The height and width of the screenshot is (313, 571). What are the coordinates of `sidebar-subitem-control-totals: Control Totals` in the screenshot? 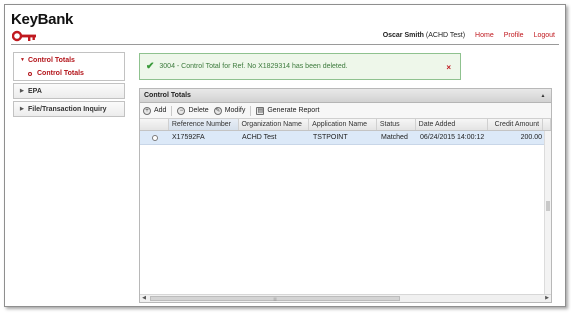 It's located at (69, 73).